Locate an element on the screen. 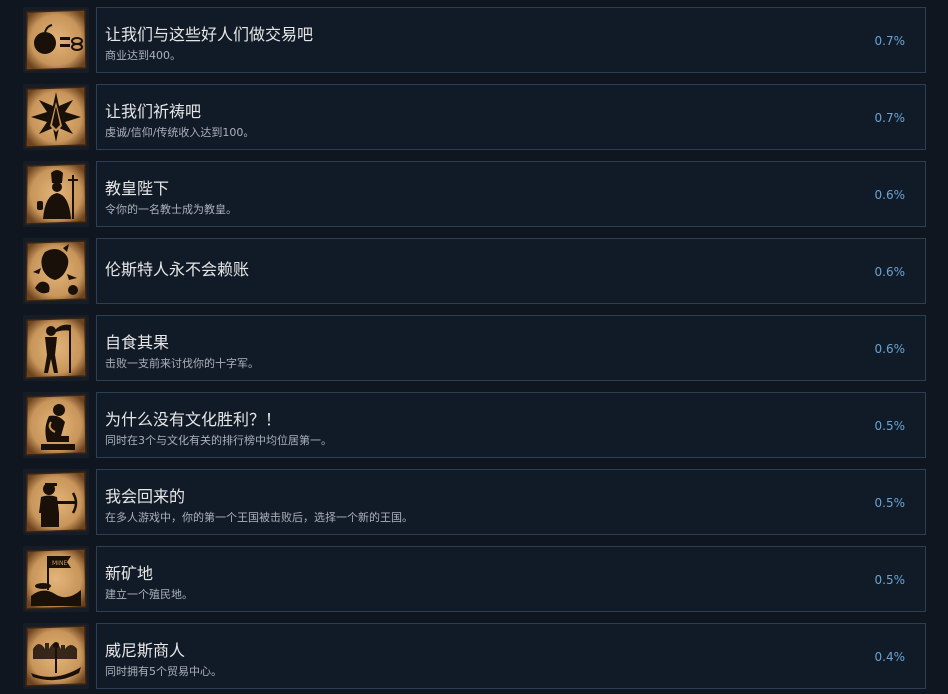 This screenshot has height=694, width=948. gondola-icon is located at coordinates (56, 656).